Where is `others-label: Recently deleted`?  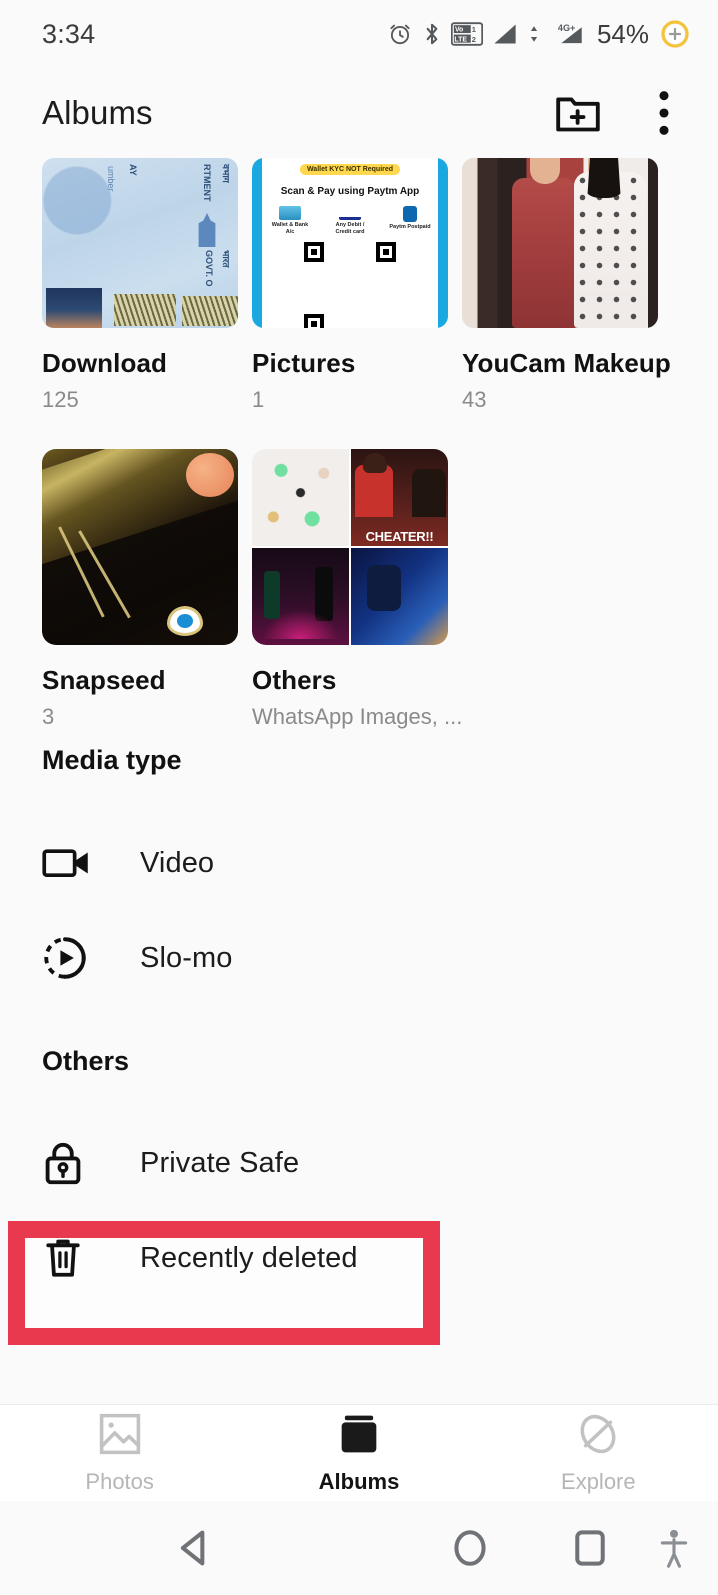 others-label: Recently deleted is located at coordinates (249, 1257).